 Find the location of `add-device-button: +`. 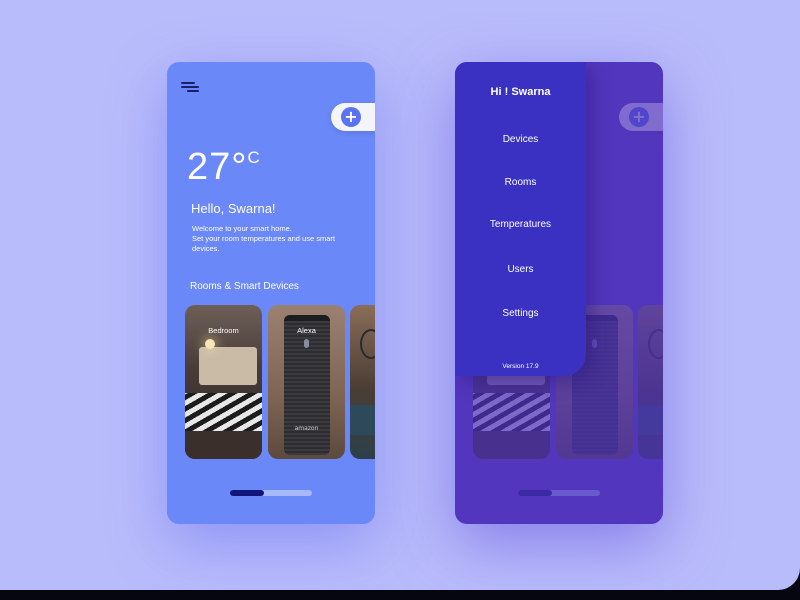

add-device-button: + is located at coordinates (353, 117).